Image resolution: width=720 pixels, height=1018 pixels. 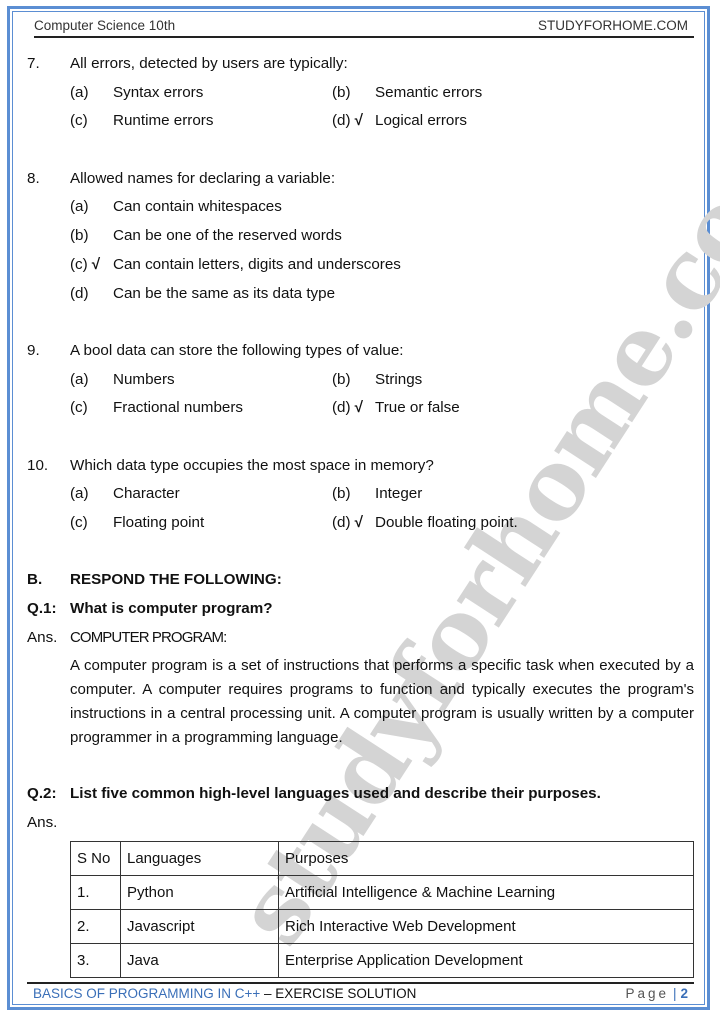 I want to click on page-label: Page, so click(x=647, y=993).